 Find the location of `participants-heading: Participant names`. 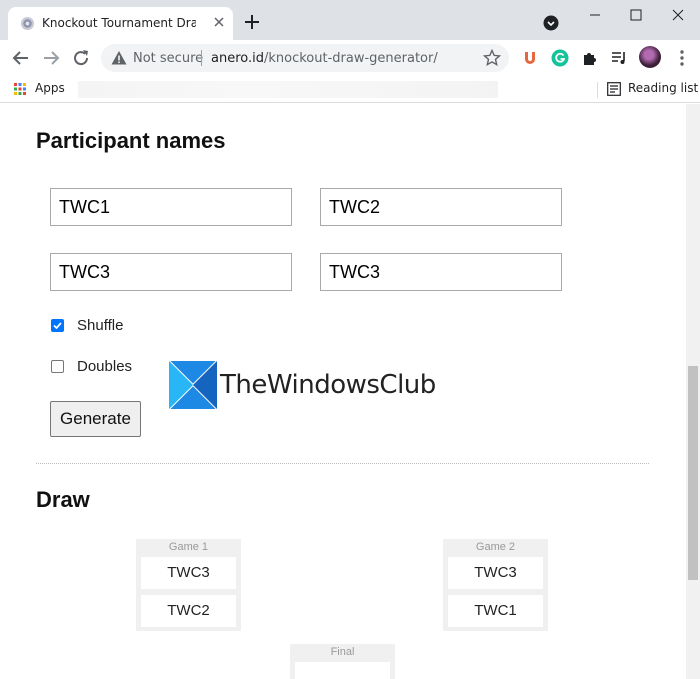

participants-heading: Participant names is located at coordinates (131, 140).